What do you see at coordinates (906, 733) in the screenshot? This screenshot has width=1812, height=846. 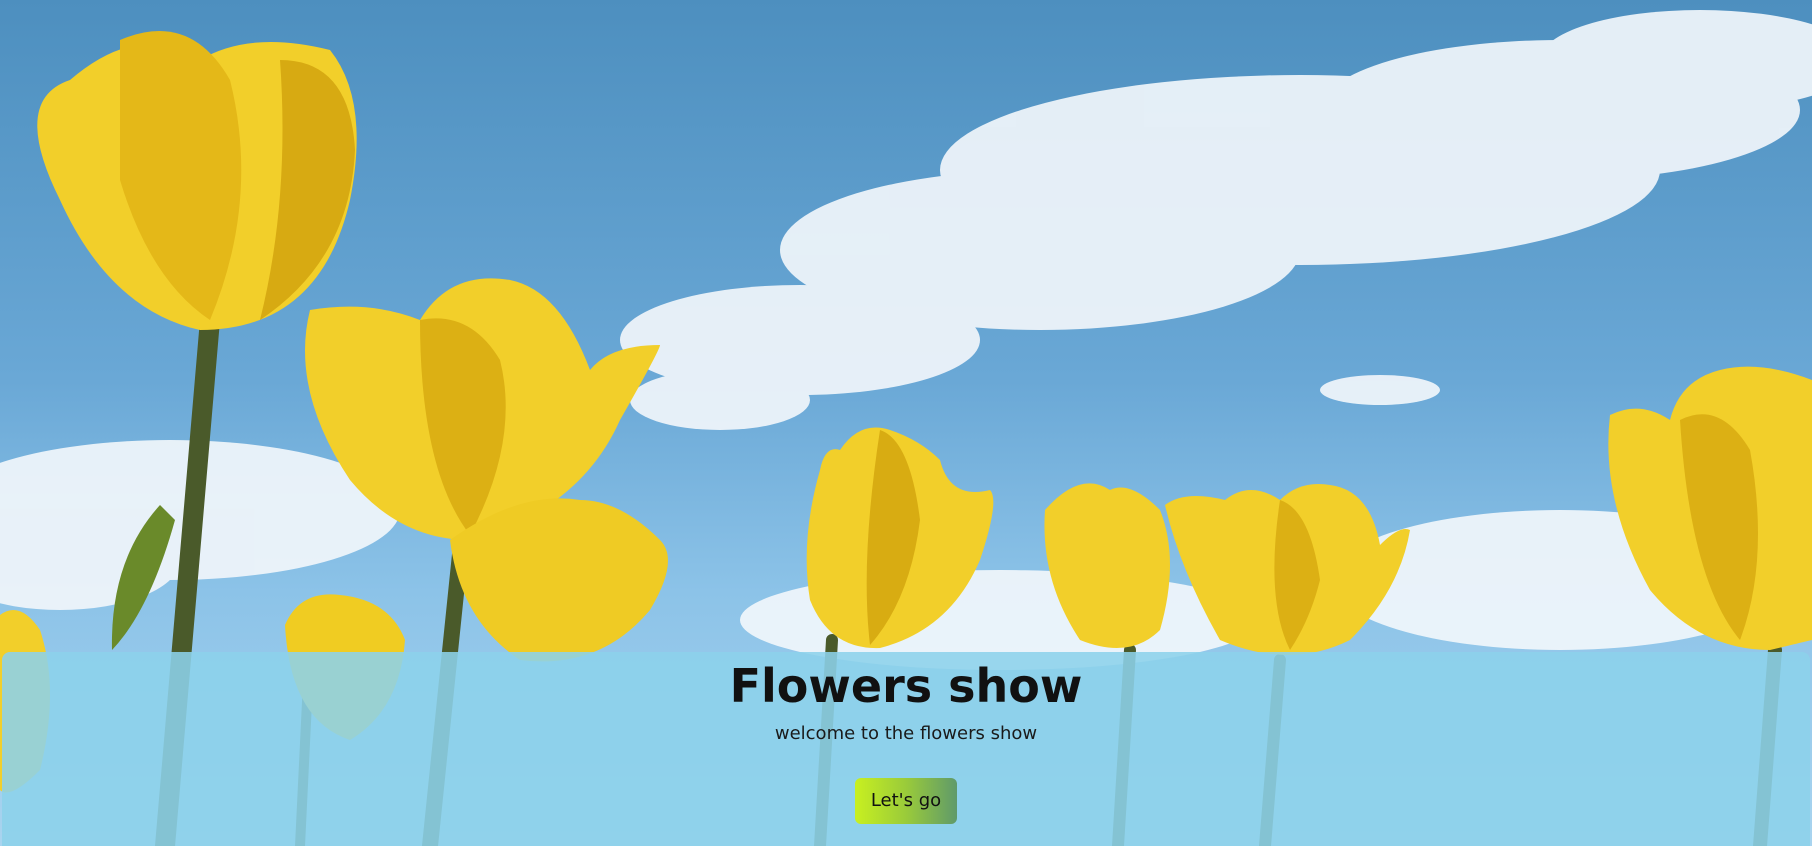 I see `page-subtitle: welcome to the flowers show` at bounding box center [906, 733].